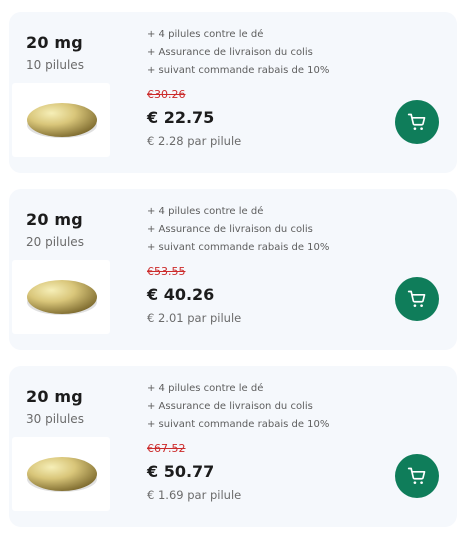 Image resolution: width=468 pixels, height=540 pixels. What do you see at coordinates (55, 65) in the screenshot?
I see `pill-count: 10 pilules` at bounding box center [55, 65].